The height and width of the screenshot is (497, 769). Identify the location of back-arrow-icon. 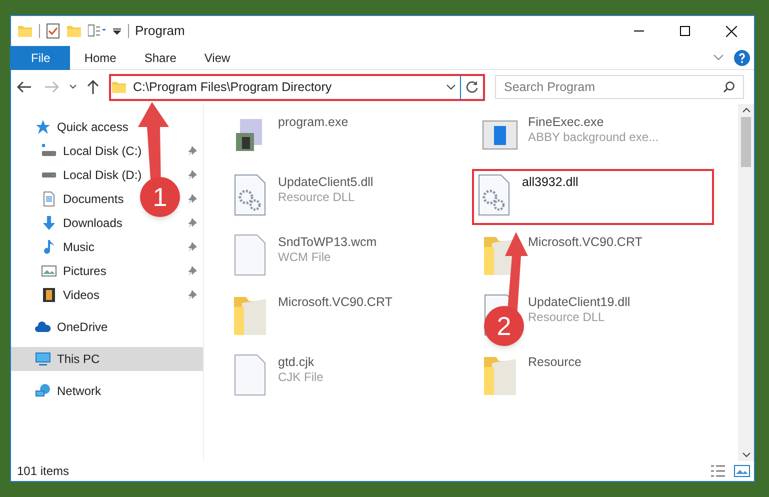
(24, 87).